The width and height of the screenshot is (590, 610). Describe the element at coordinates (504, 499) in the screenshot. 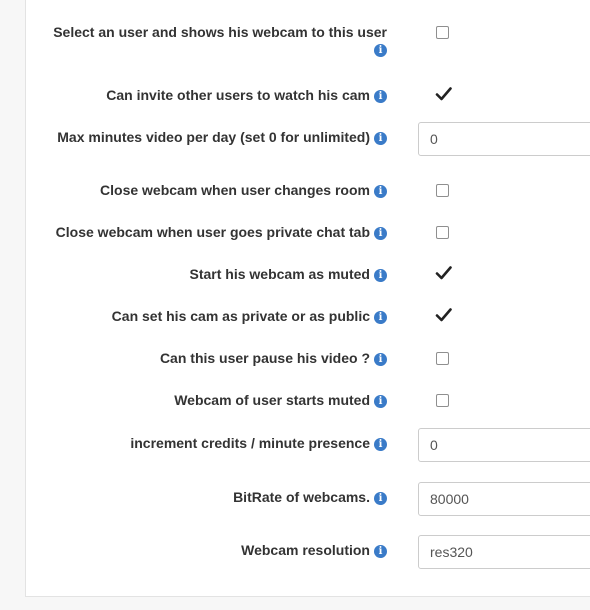

I see `bitrate-input: 80000` at that location.